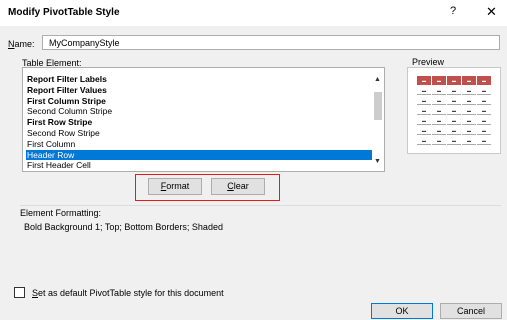 The height and width of the screenshot is (320, 507). What do you see at coordinates (238, 186) in the screenshot?
I see `clear-button: Clear` at bounding box center [238, 186].